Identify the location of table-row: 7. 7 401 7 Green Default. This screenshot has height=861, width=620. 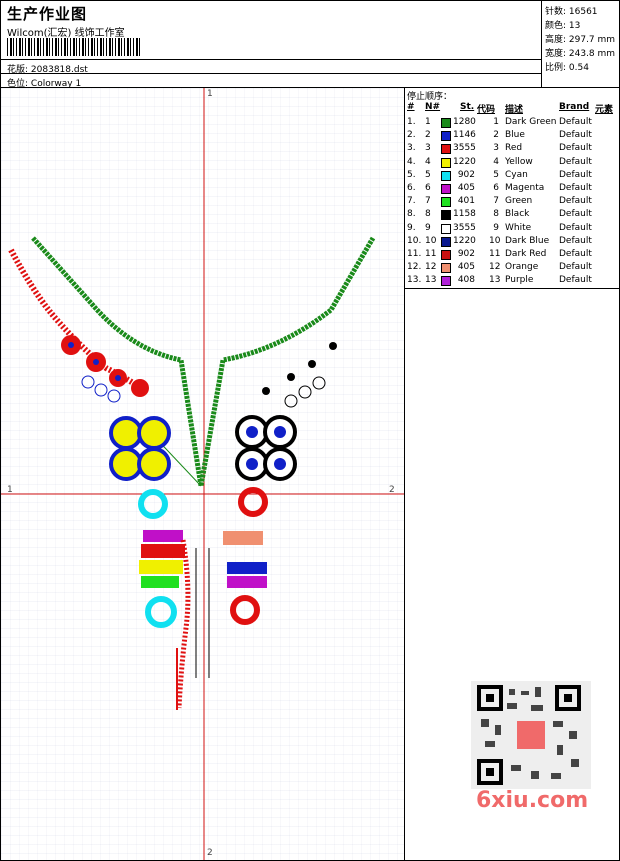
(512, 201).